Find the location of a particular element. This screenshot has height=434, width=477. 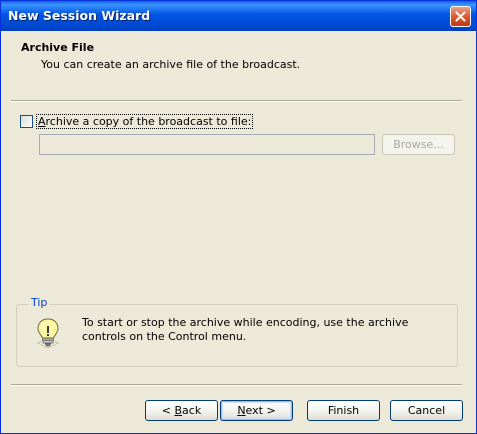

archive-checkbox-label: Archive a copy of the broadcast to file: is located at coordinates (145, 121).